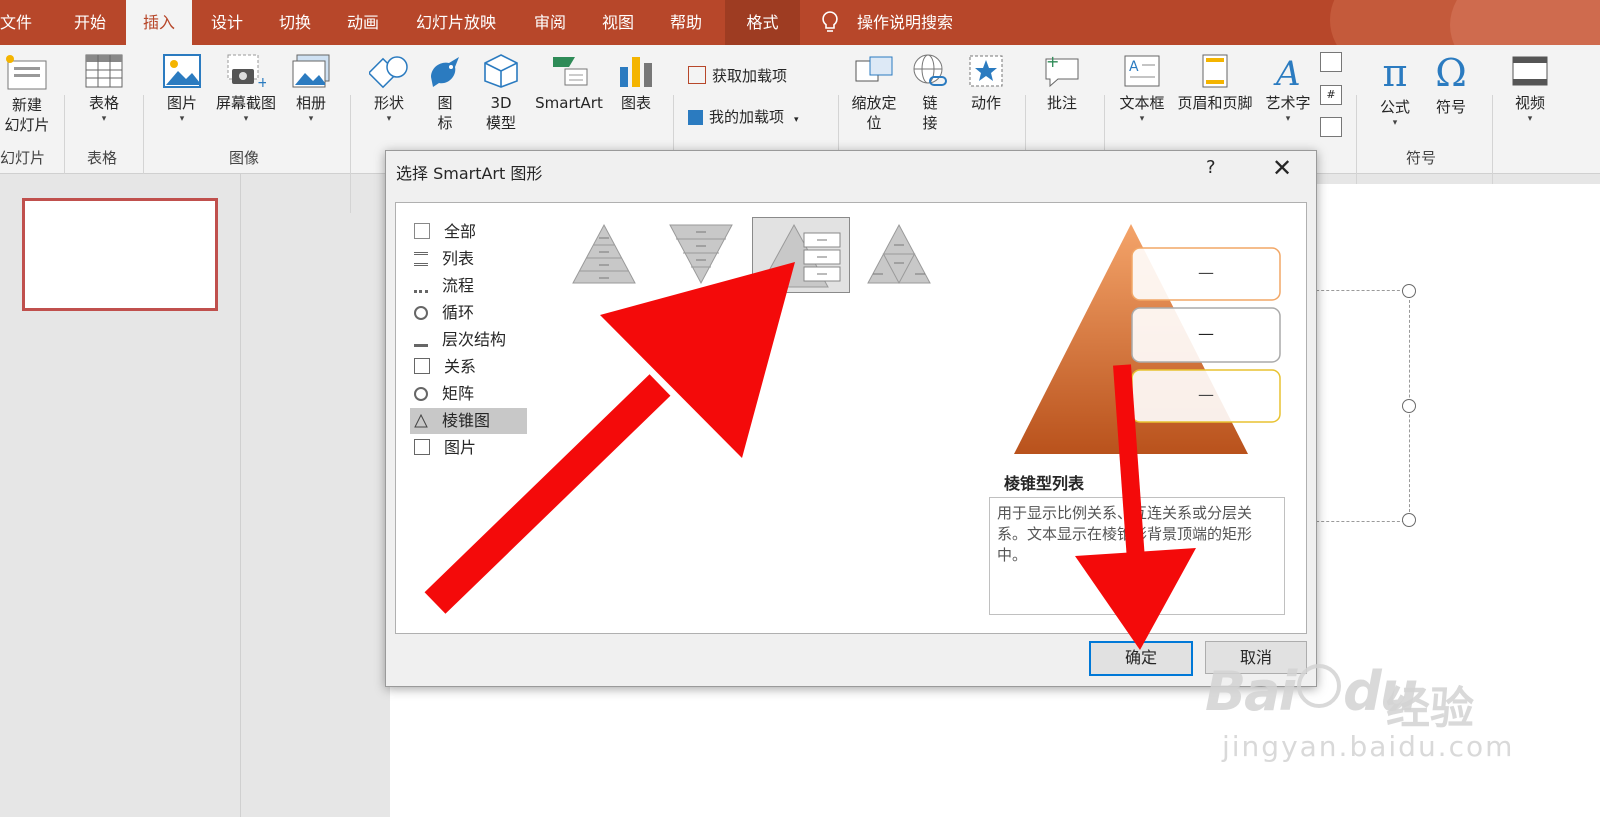  I want to click on arrow-to-layout, so click(609, 438).